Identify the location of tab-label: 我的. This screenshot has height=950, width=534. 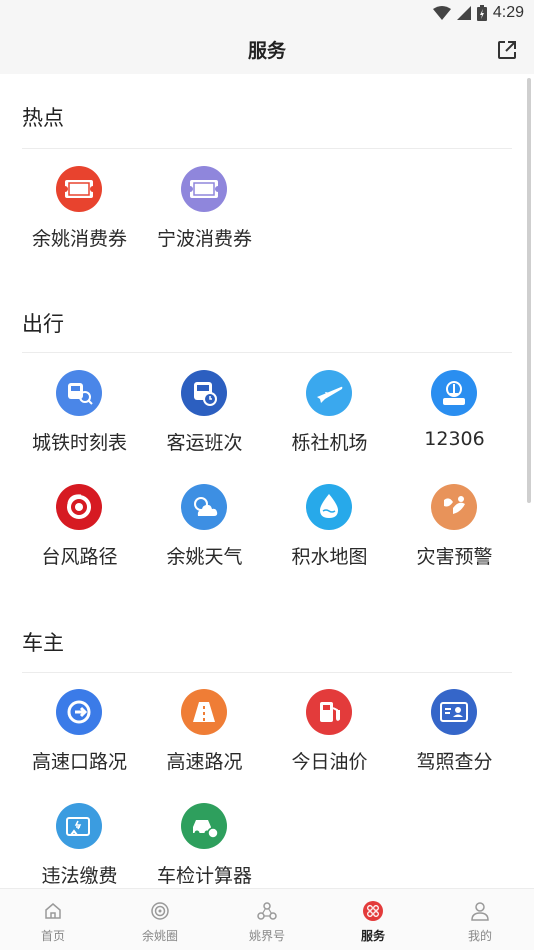
(479, 936).